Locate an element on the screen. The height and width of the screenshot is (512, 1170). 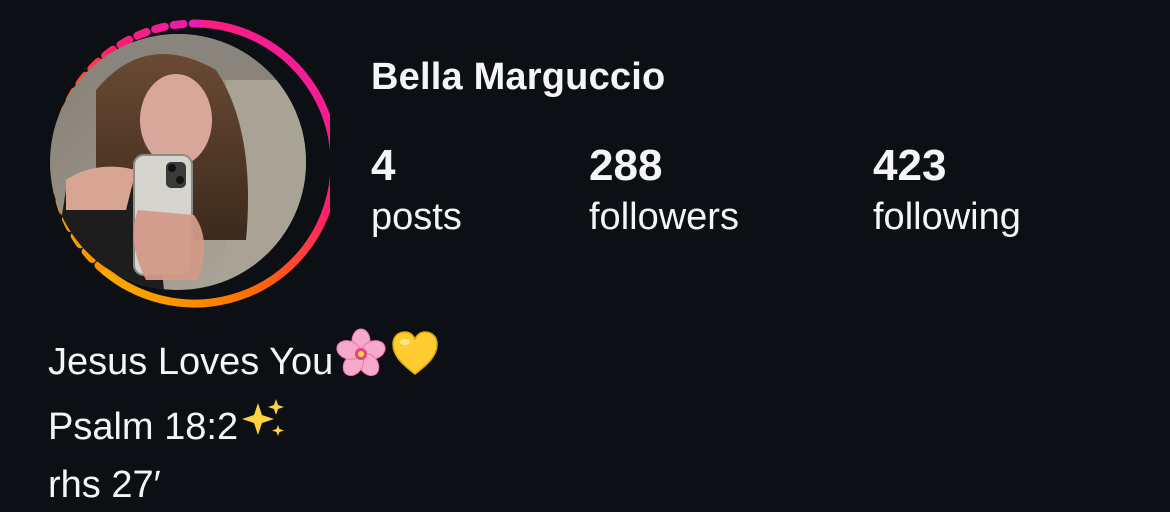
following-count: 423 is located at coordinates (910, 165).